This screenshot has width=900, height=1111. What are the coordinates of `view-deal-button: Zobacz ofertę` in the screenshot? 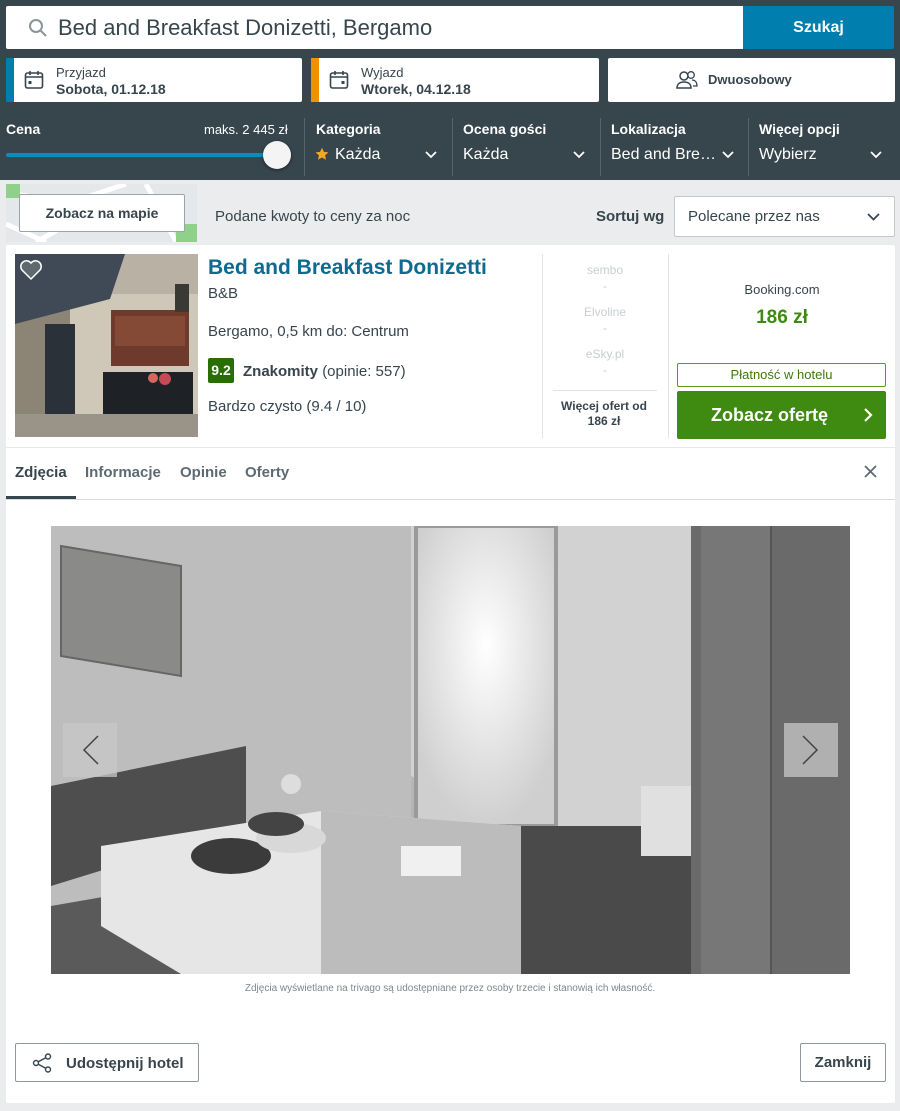 It's located at (781, 415).